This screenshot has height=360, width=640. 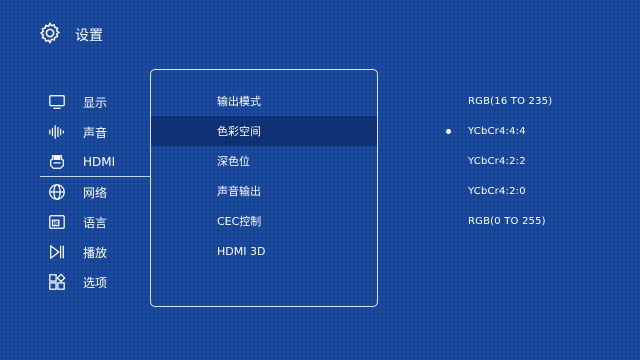 I want to click on option-label: RGB(16 TO 235), so click(x=510, y=101).